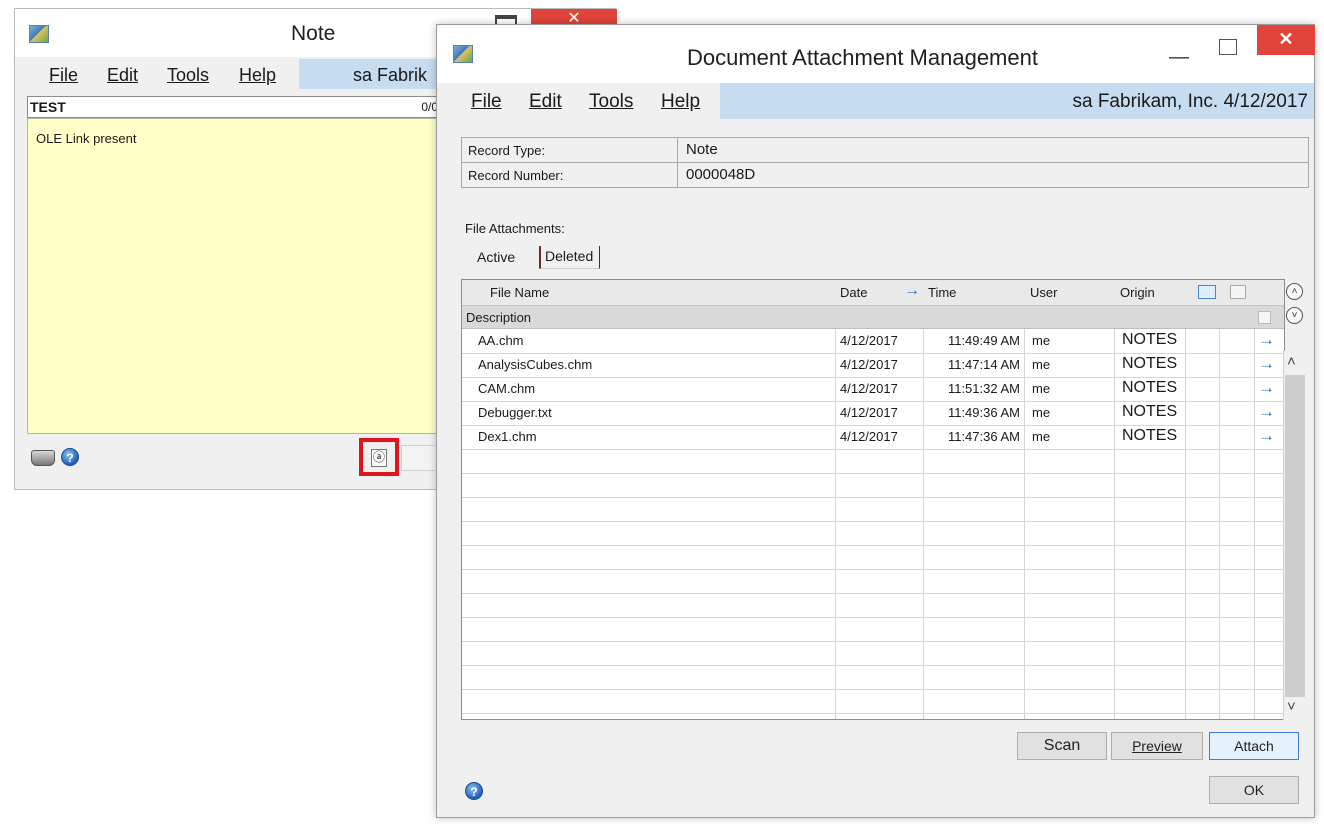  What do you see at coordinates (48, 107) in the screenshot?
I see `note-title: TEST` at bounding box center [48, 107].